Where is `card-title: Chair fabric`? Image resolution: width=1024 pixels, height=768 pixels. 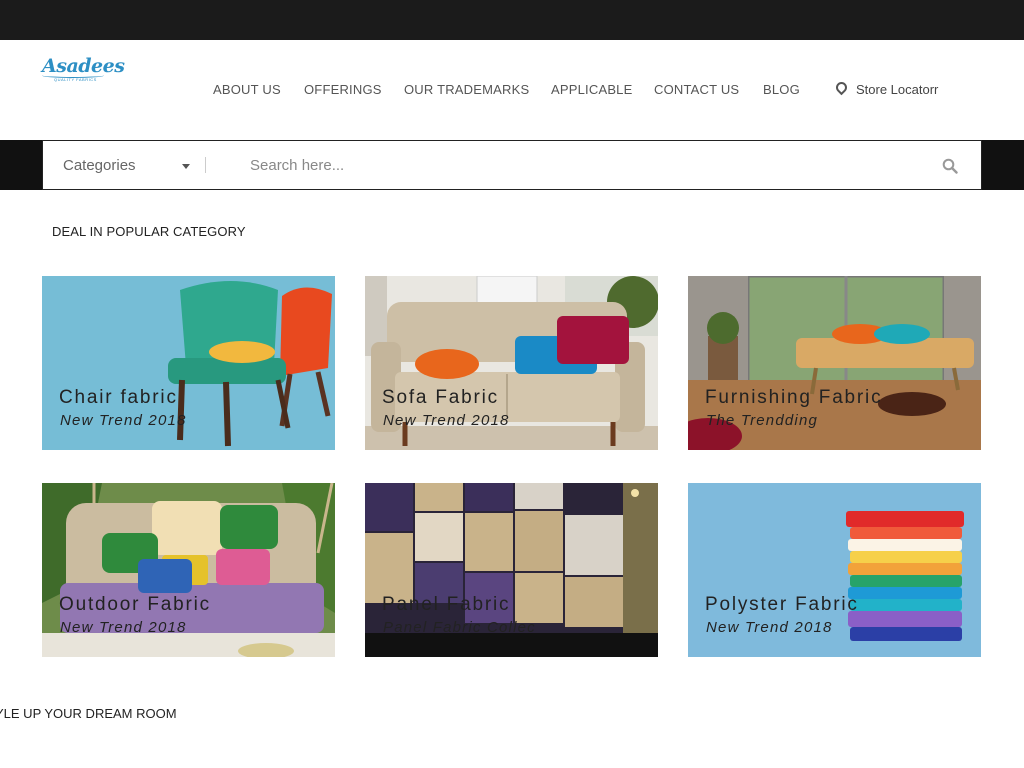
card-title: Chair fabric is located at coordinates (118, 397).